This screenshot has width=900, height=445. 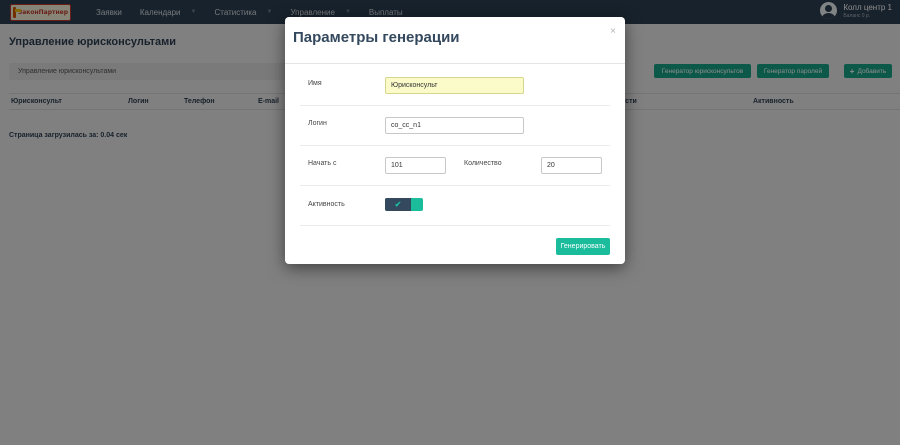 I want to click on name-field: Юрисконсульт, so click(x=454, y=85).